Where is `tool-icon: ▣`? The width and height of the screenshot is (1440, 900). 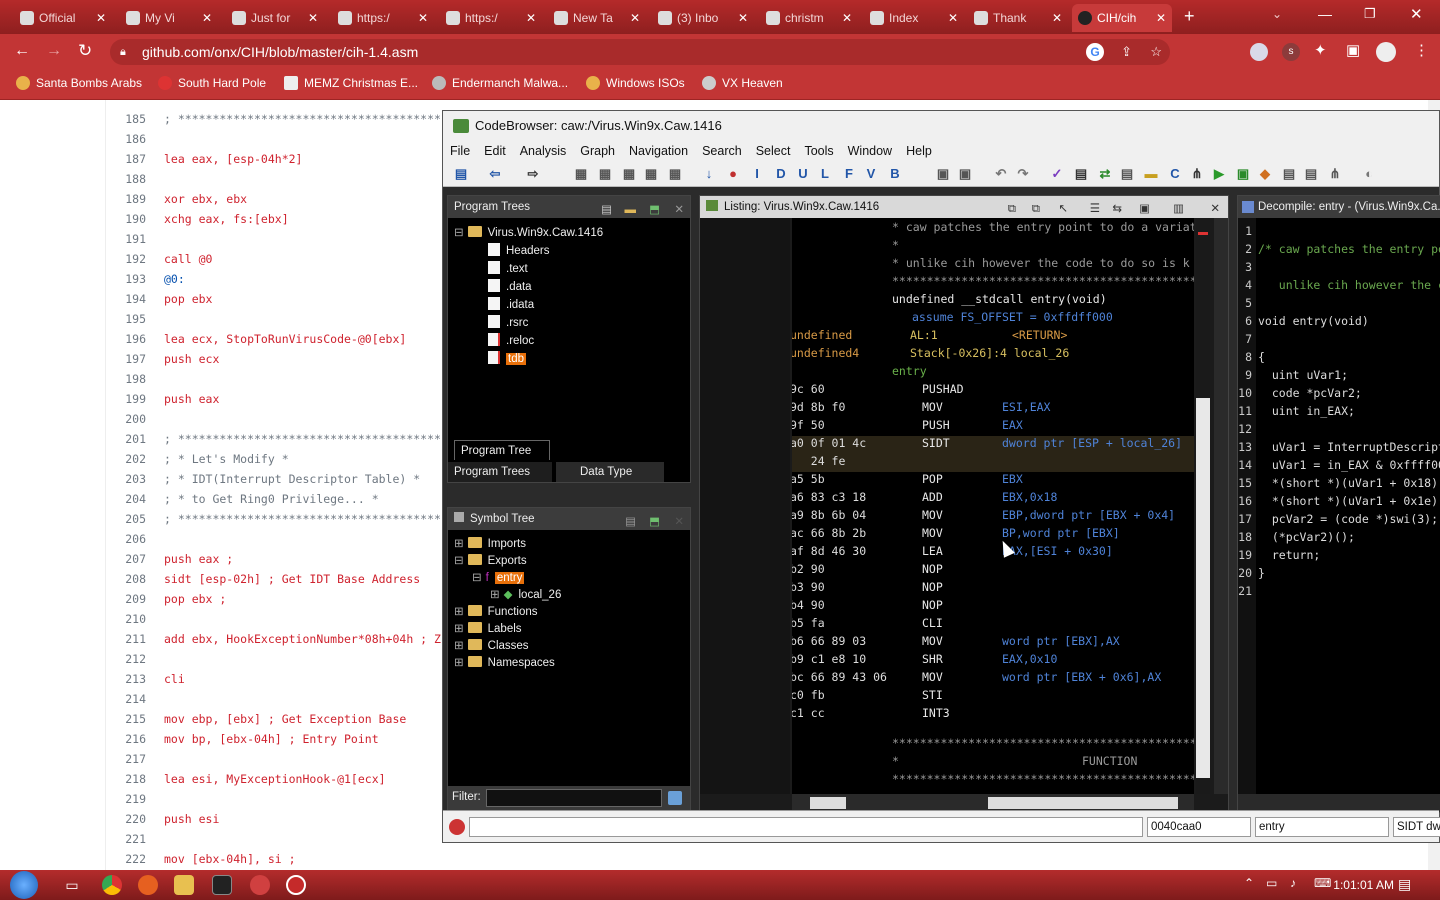 tool-icon: ▣ is located at coordinates (965, 174).